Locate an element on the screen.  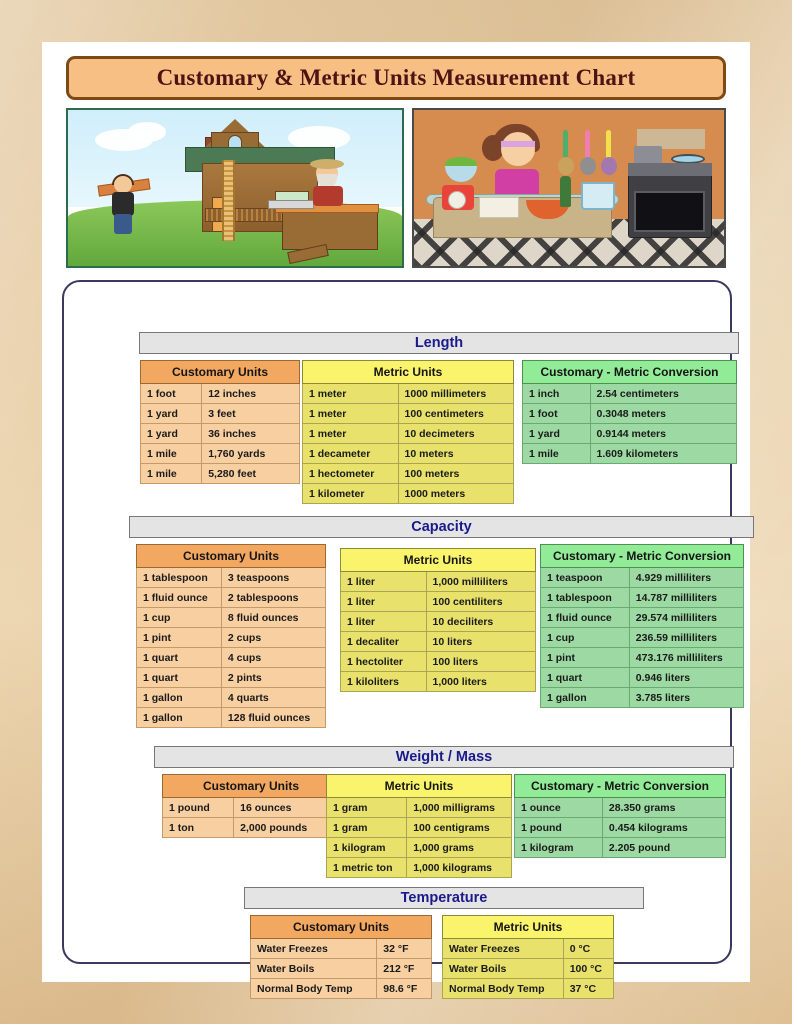
unit-cell: 1 pound is located at coordinates (198, 807).